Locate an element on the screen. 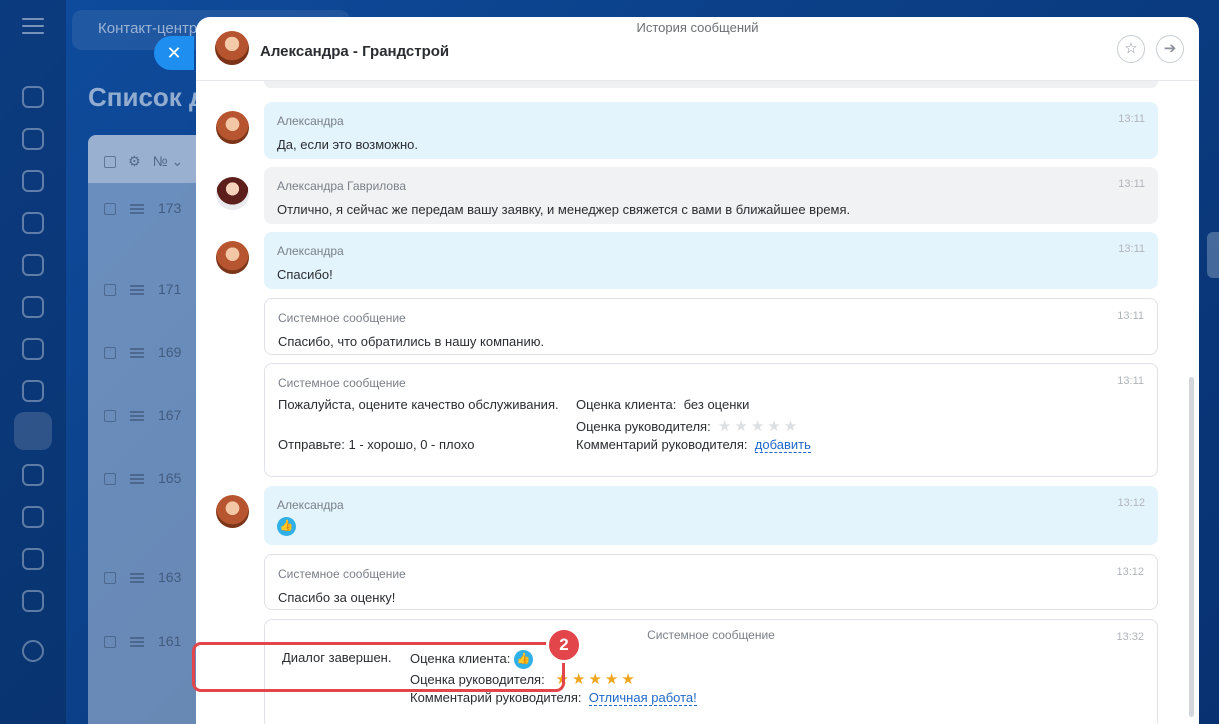 This screenshot has height=724, width=1219. message-bubble: Александра 13:12 👍 is located at coordinates (711, 515).